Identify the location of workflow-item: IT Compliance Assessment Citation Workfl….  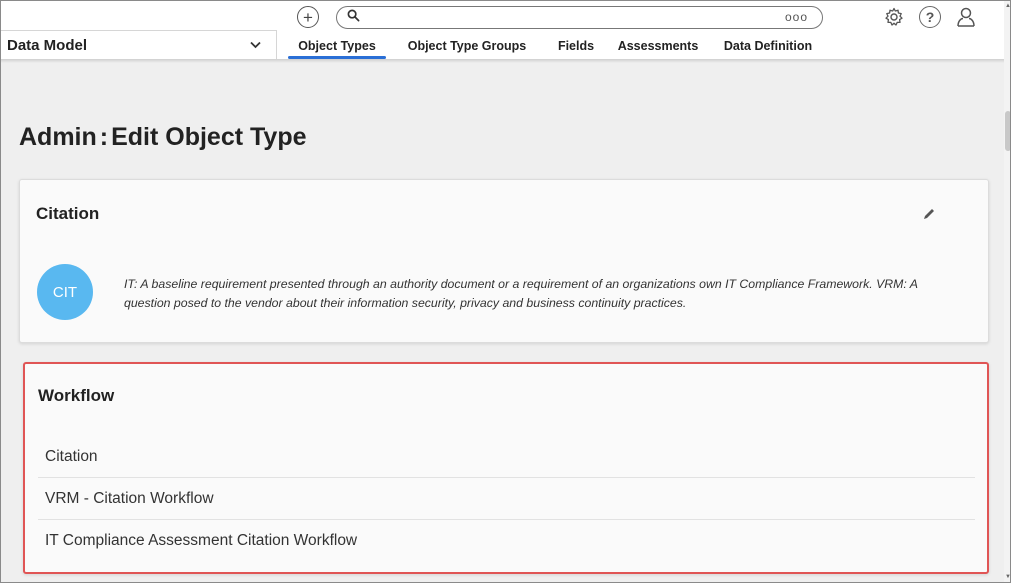
(506, 541).